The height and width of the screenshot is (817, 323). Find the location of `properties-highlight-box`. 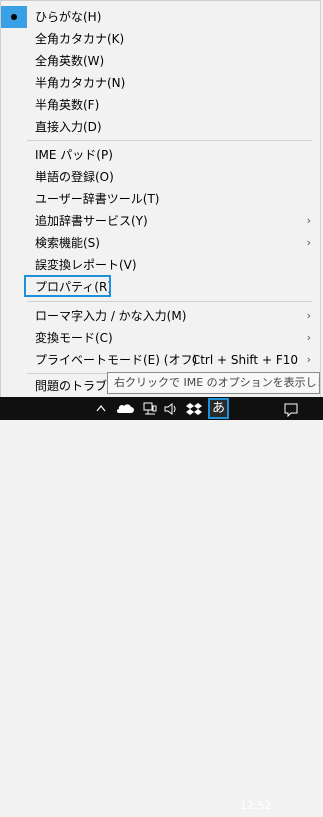

properties-highlight-box is located at coordinates (67, 286).